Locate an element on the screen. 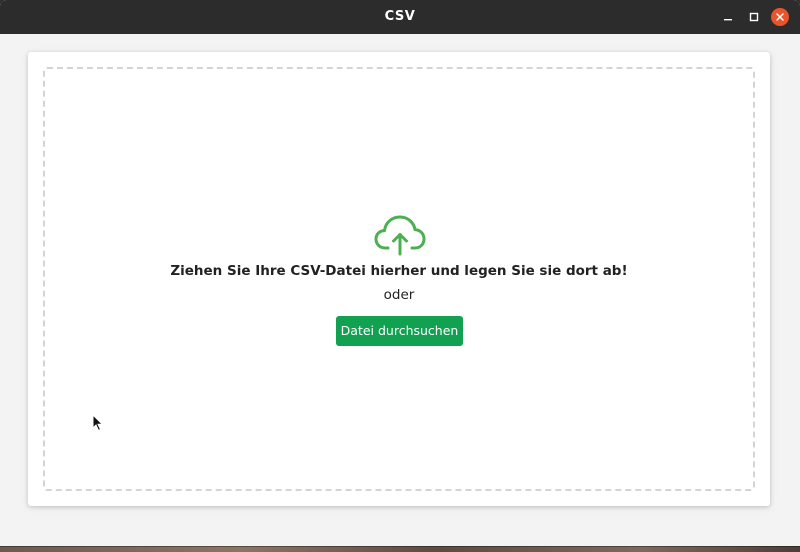 The width and height of the screenshot is (800, 552). window-title: CSV is located at coordinates (400, 16).